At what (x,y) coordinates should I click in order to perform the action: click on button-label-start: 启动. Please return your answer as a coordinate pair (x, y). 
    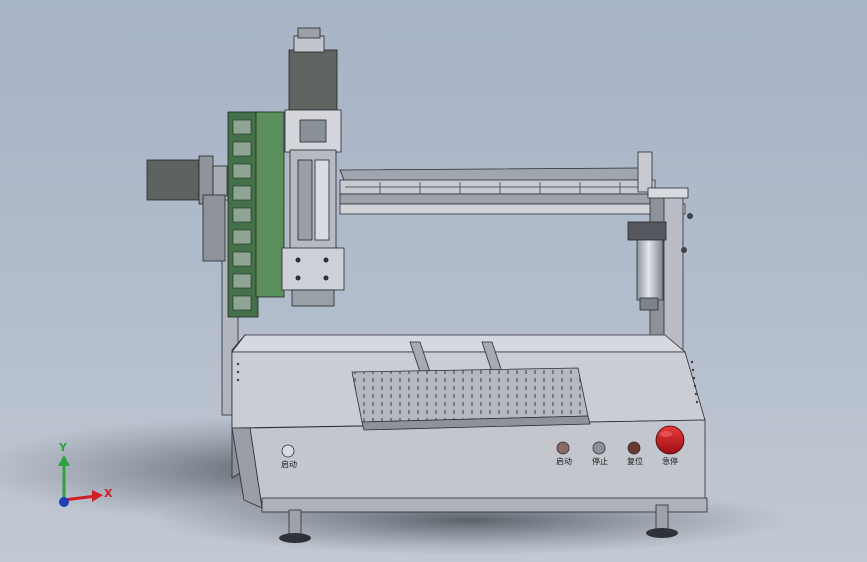
    Looking at the image, I should click on (564, 461).